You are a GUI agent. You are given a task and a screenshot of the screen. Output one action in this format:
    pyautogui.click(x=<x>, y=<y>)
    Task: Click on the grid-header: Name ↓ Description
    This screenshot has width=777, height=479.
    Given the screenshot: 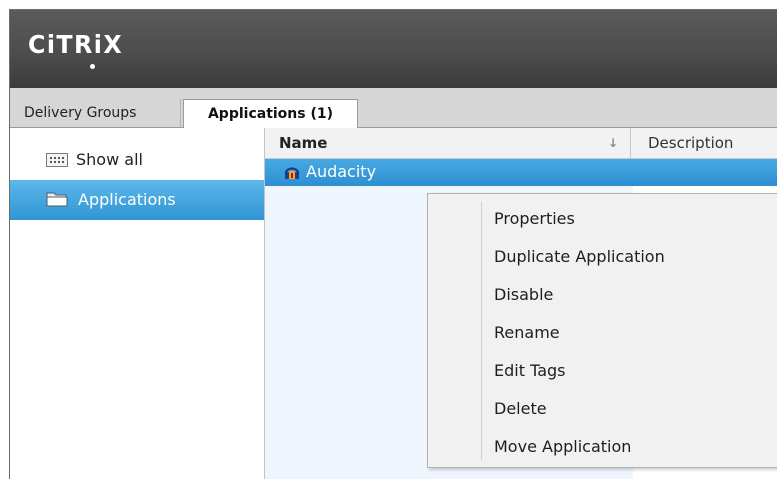 What is the action you would take?
    pyautogui.click(x=521, y=143)
    